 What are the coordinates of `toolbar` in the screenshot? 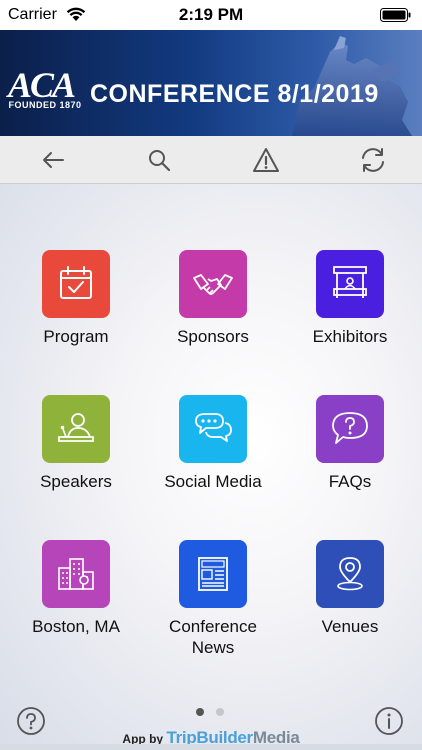 It's located at (211, 160).